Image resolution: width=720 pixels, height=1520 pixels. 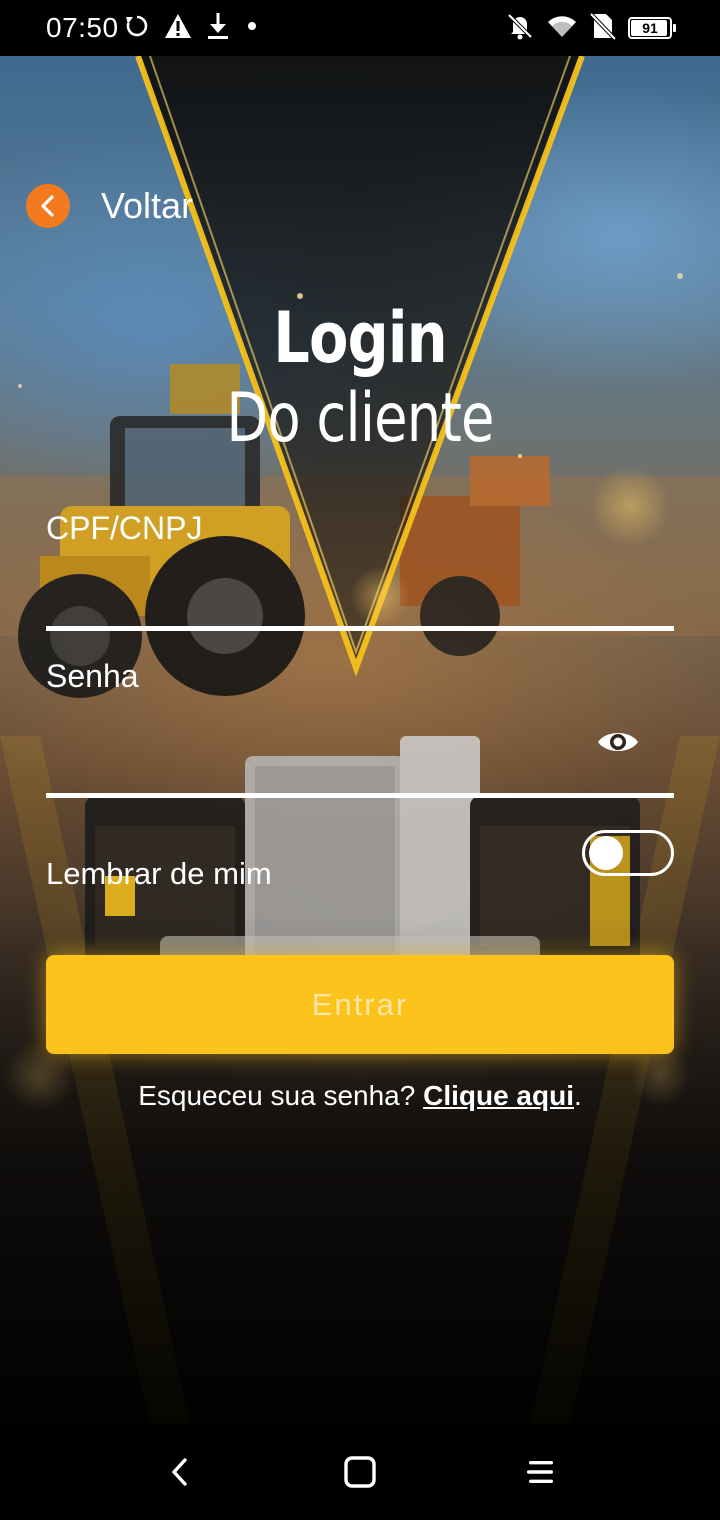 I want to click on status-time: 07:50, so click(x=82, y=27).